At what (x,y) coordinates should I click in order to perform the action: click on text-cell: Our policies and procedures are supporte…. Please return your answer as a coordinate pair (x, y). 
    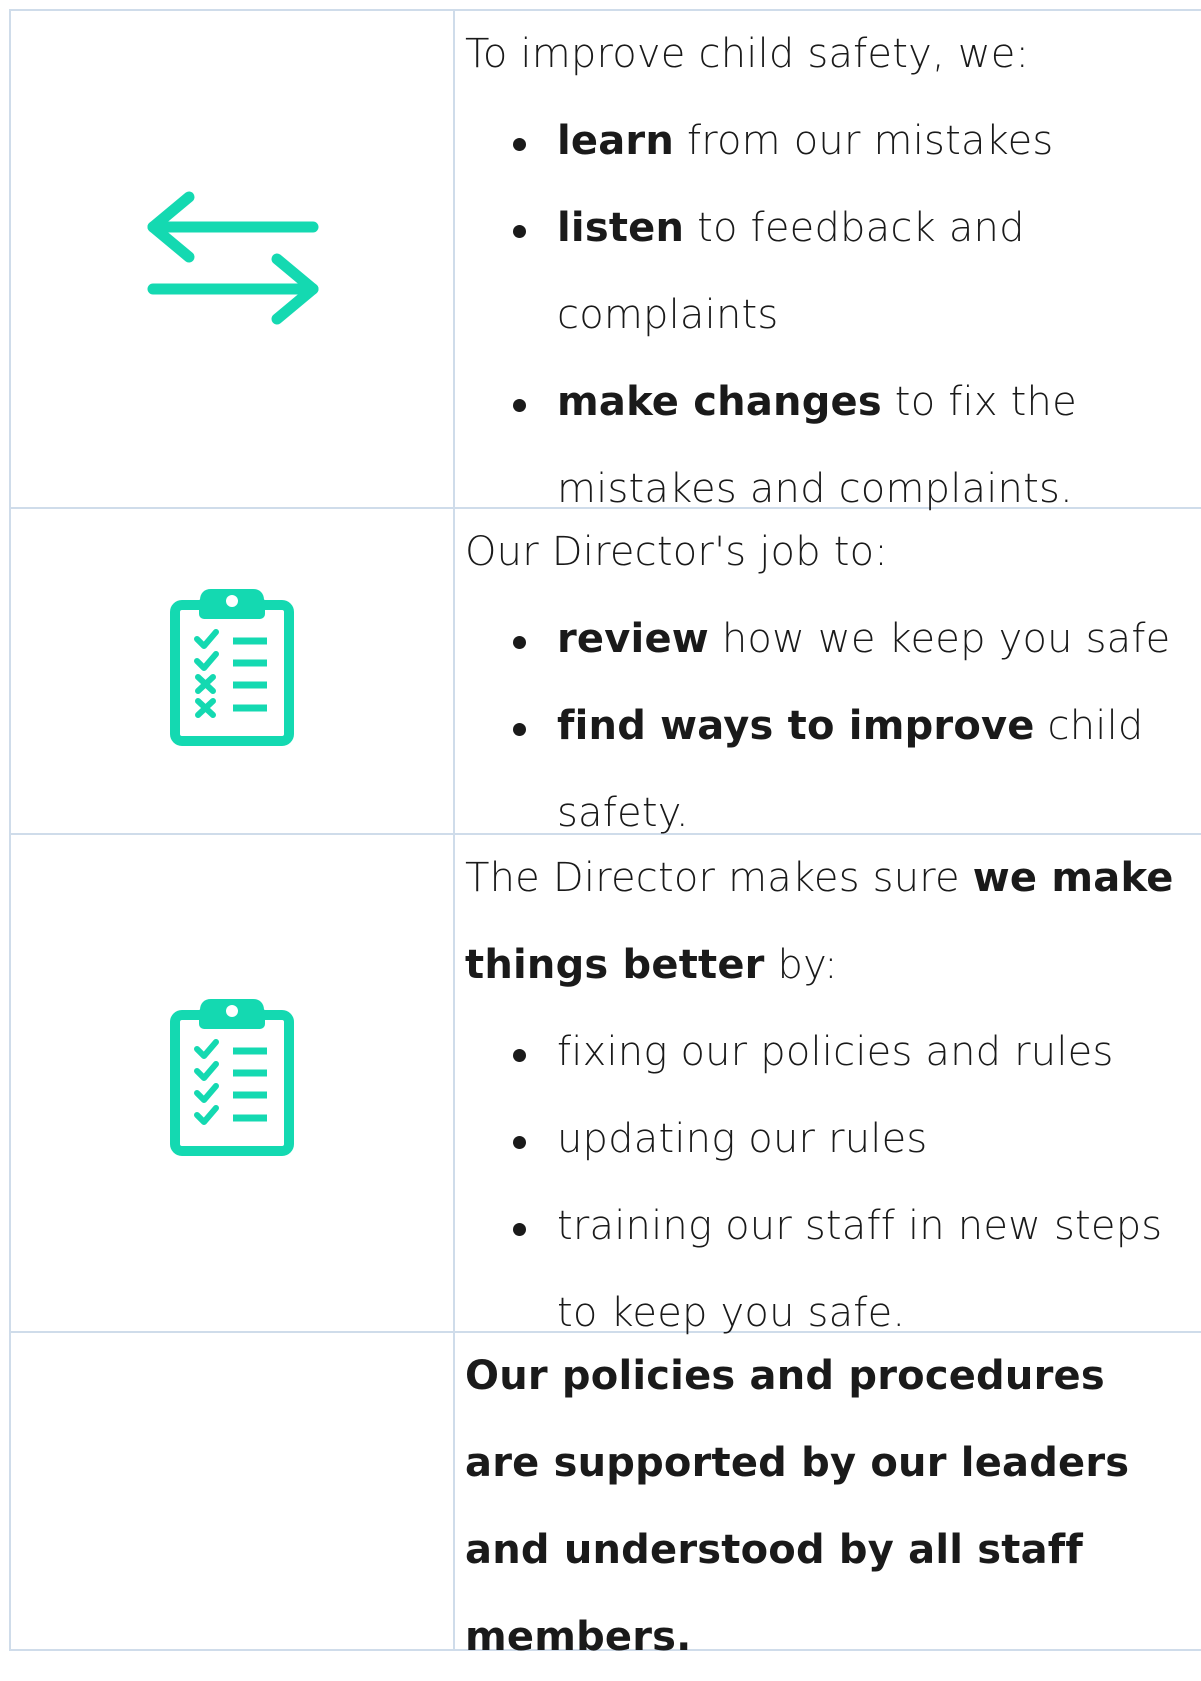
    Looking at the image, I should click on (828, 1496).